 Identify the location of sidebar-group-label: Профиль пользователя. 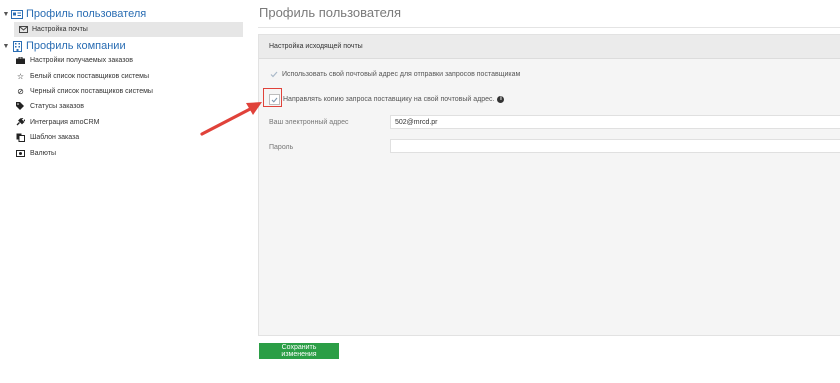
(86, 14).